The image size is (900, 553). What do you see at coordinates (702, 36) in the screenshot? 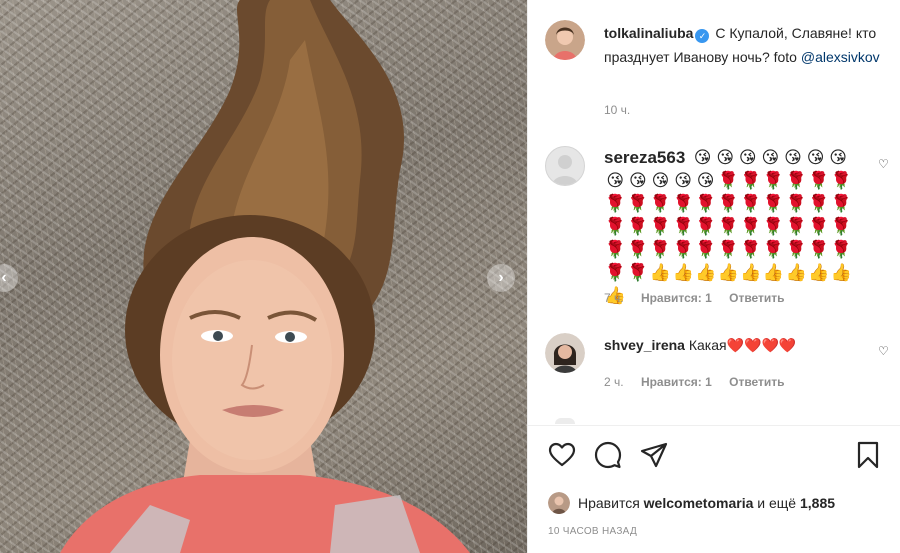
I see `verified-badge-icon: ✓` at bounding box center [702, 36].